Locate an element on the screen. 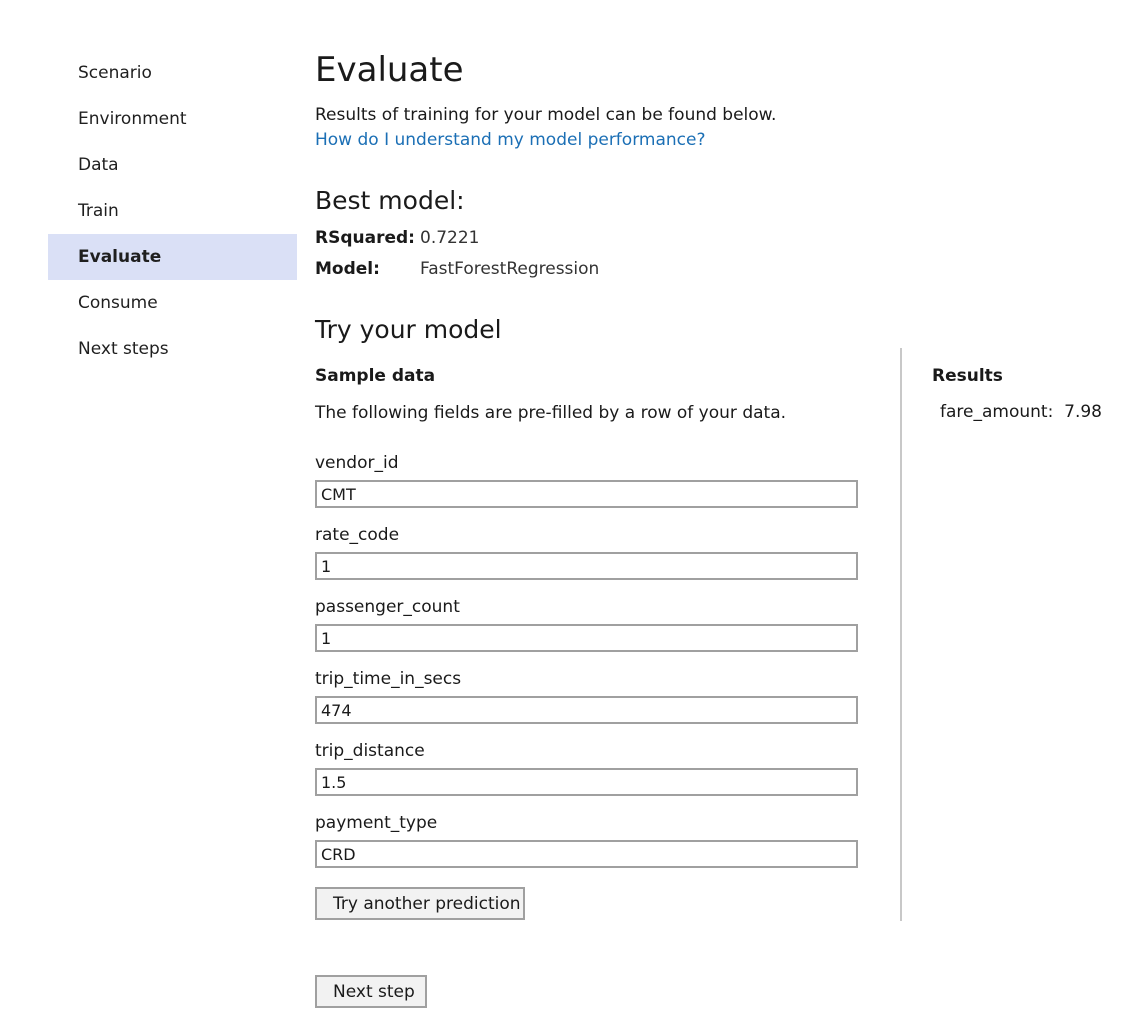 This screenshot has width=1131, height=1032. results-divider is located at coordinates (901, 634).